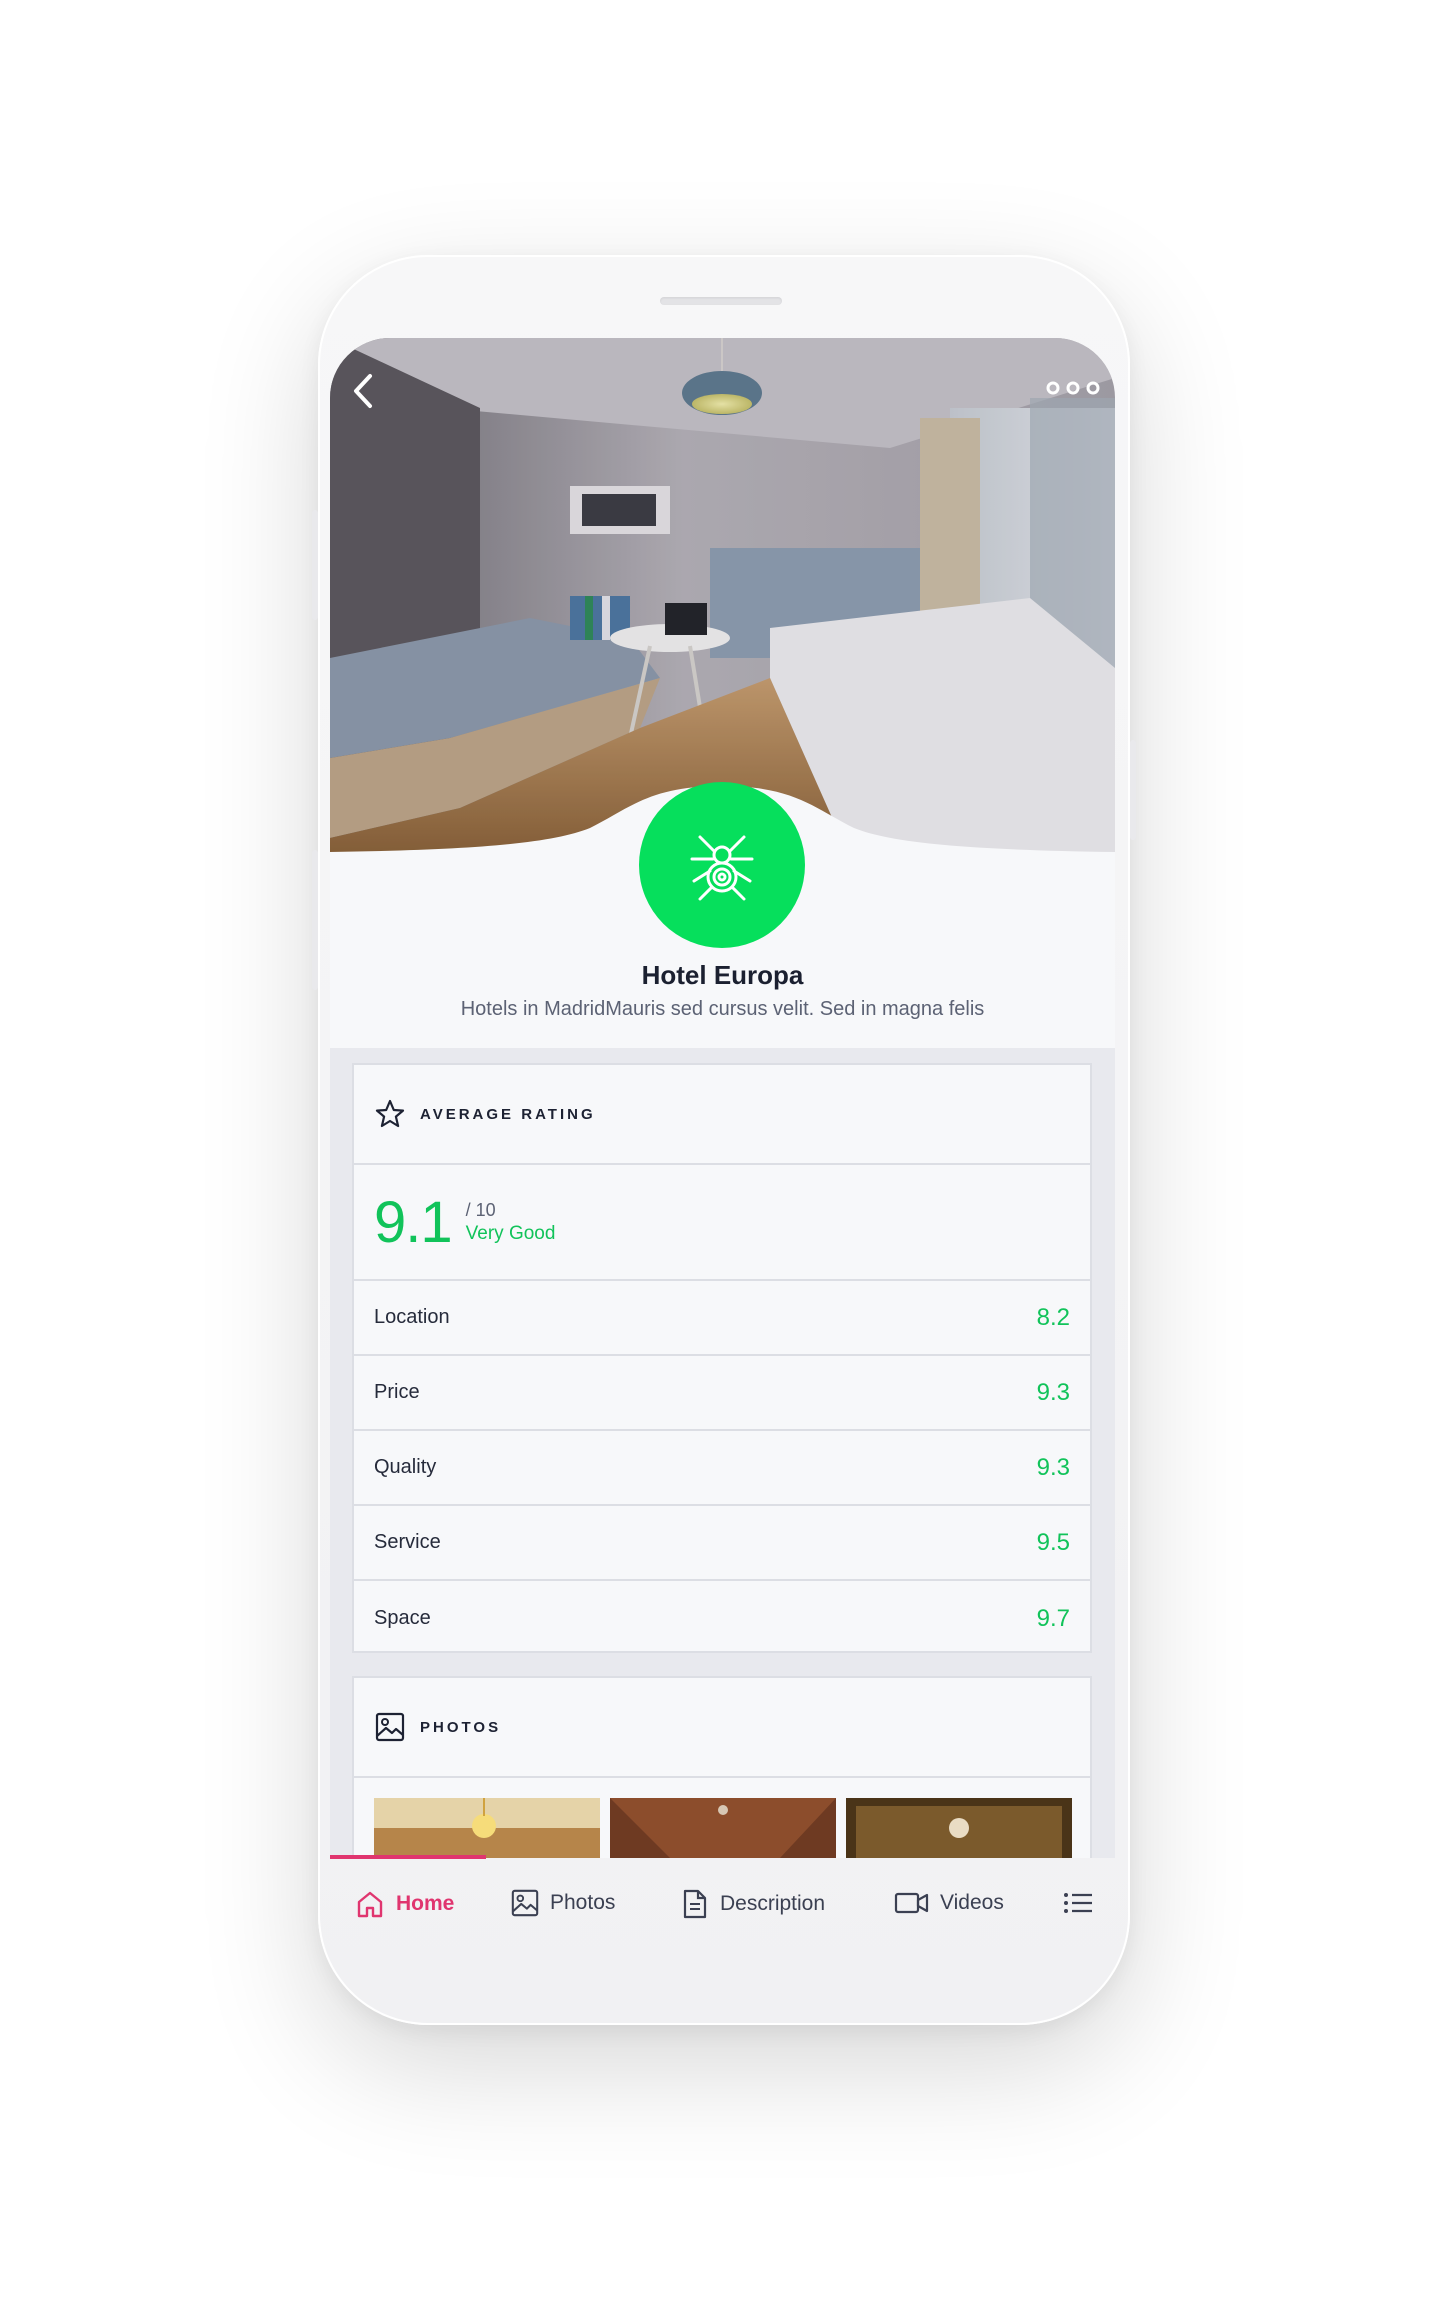  I want to click on home-icon, so click(370, 1904).